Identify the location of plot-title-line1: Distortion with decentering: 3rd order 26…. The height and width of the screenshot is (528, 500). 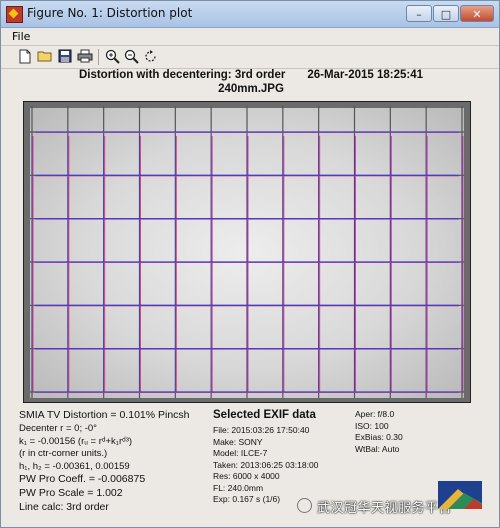
(250, 75).